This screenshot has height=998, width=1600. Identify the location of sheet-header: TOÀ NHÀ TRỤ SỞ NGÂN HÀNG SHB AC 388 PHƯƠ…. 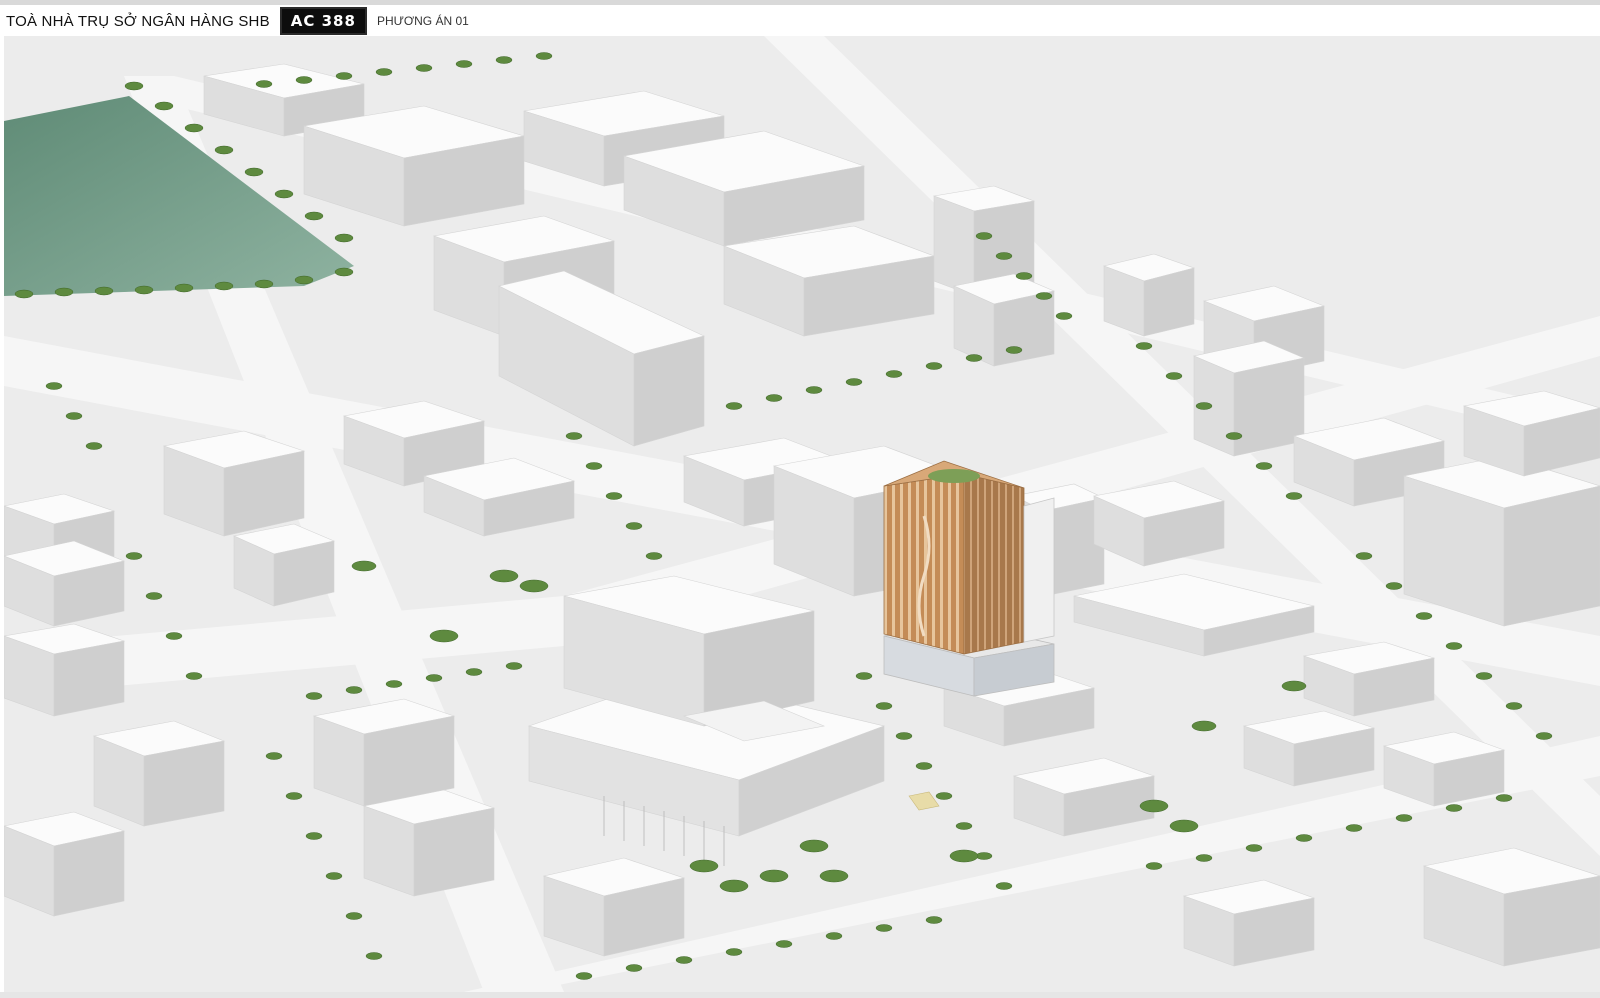
(237, 21).